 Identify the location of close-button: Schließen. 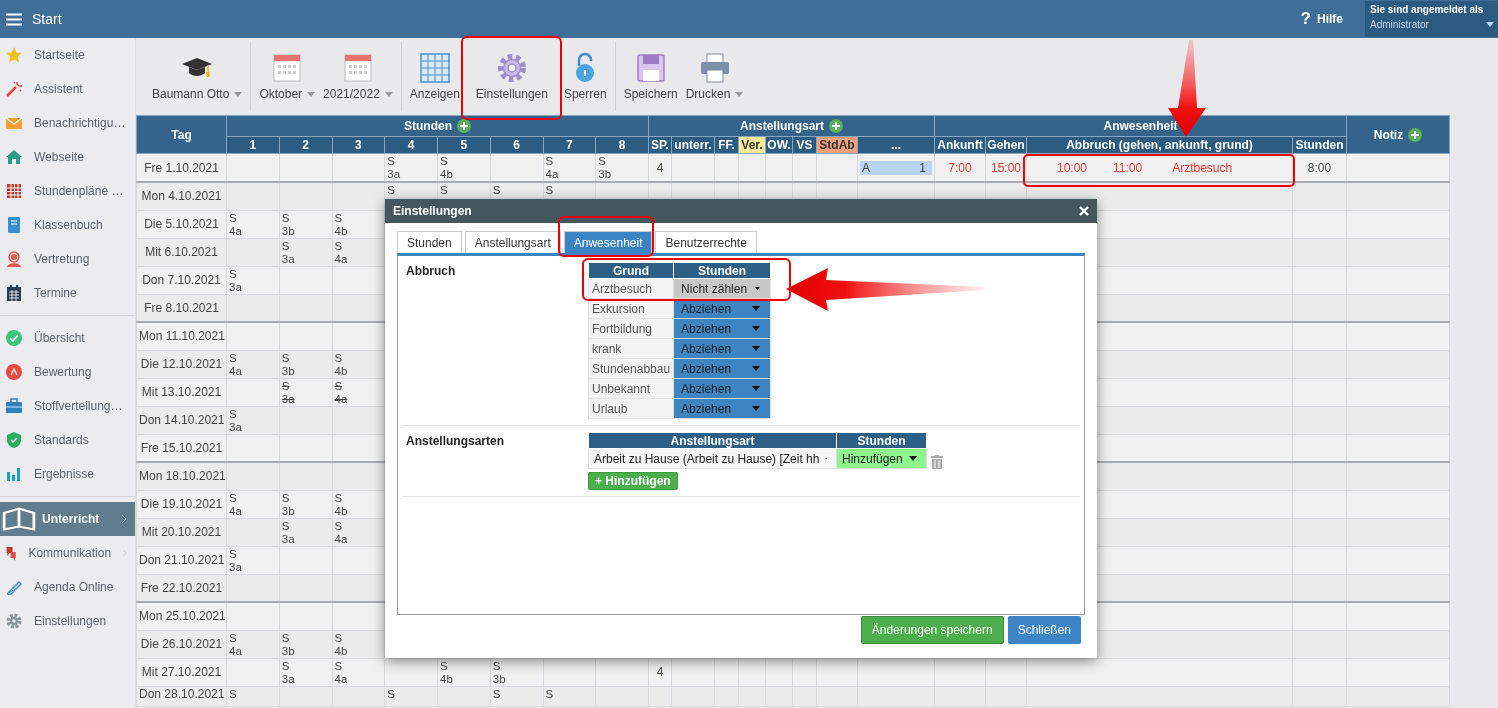
(1044, 630).